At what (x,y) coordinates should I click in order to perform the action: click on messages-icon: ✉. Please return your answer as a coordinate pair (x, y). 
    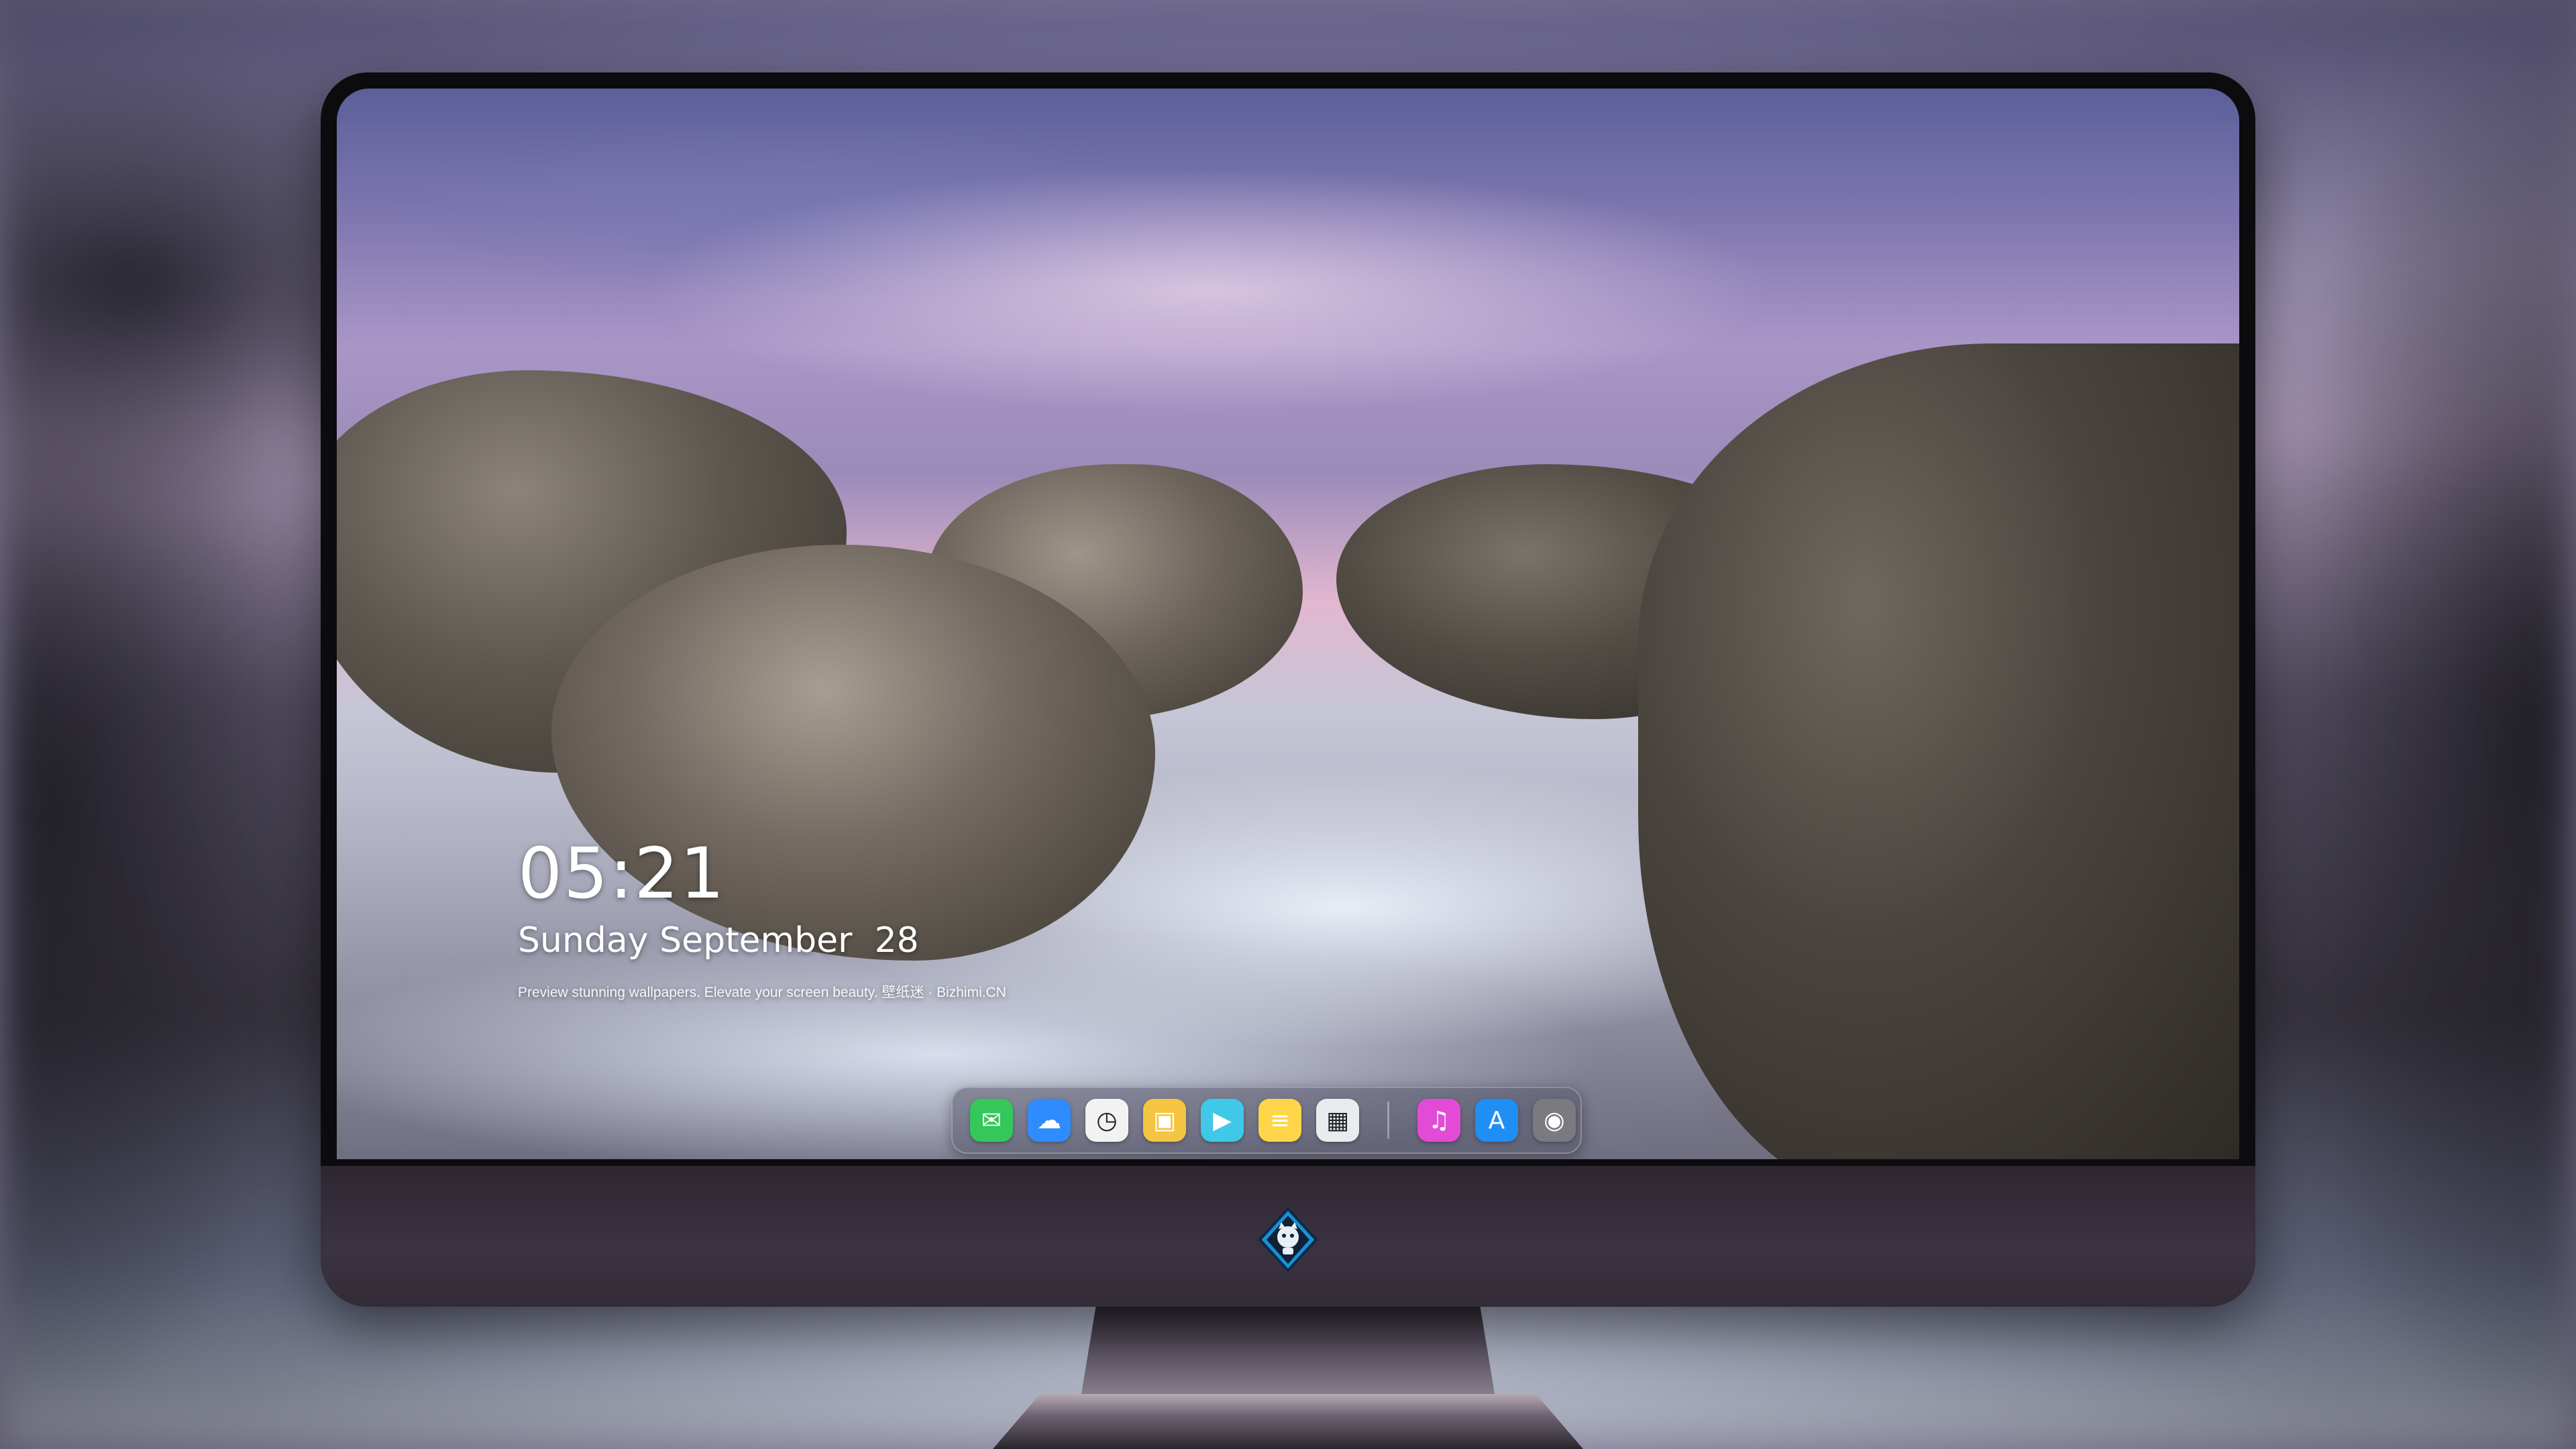
    Looking at the image, I should click on (991, 1120).